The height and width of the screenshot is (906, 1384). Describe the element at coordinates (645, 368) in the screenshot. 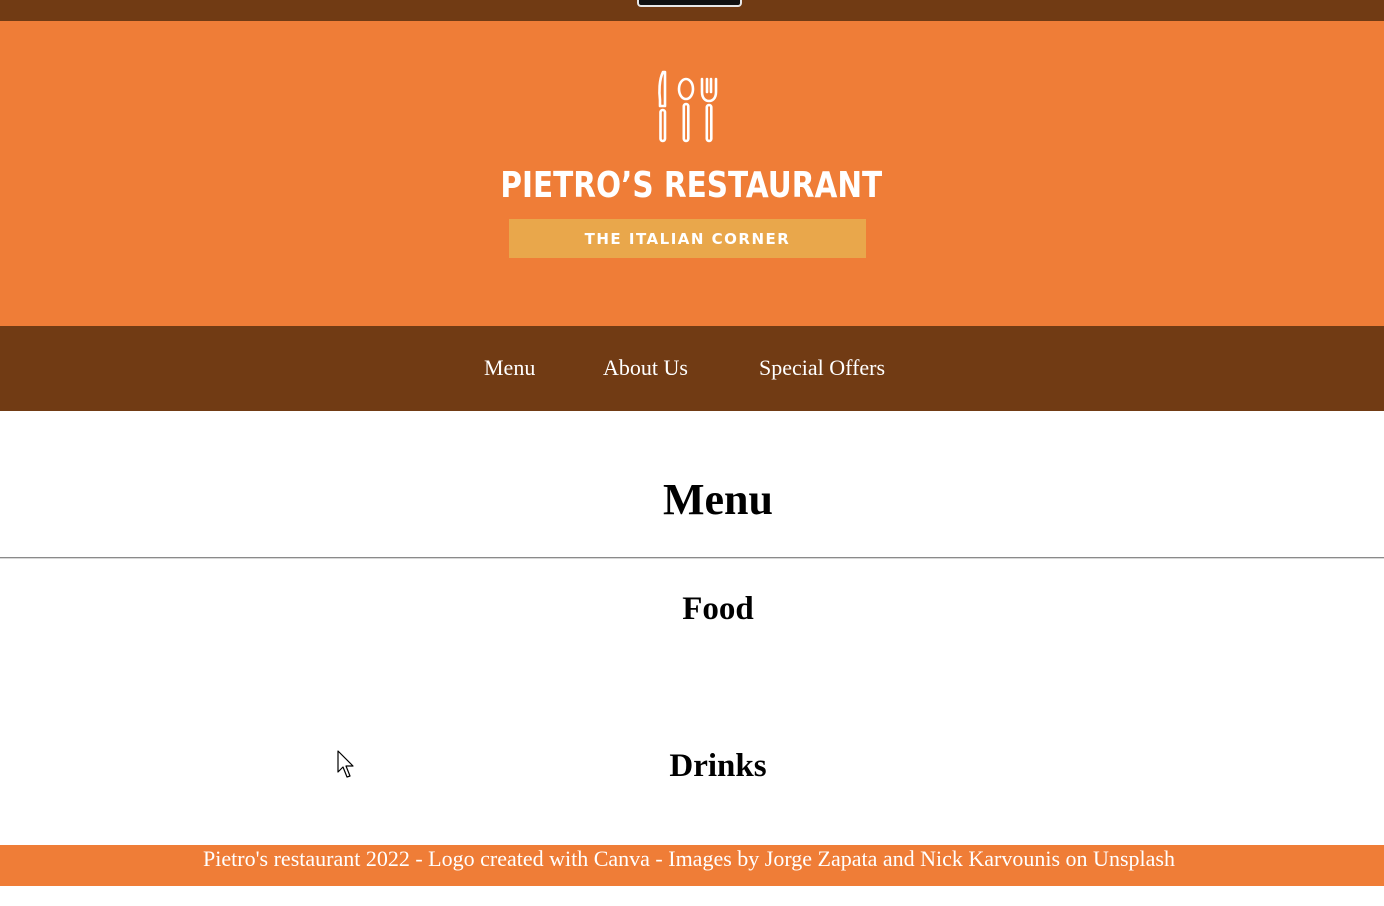

I see `nav-link-about-us: About Us` at that location.